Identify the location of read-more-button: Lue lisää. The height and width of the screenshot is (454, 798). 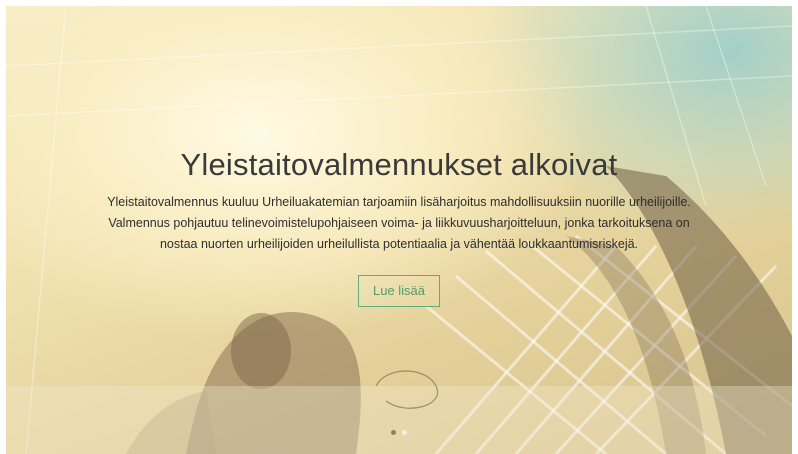
(399, 291).